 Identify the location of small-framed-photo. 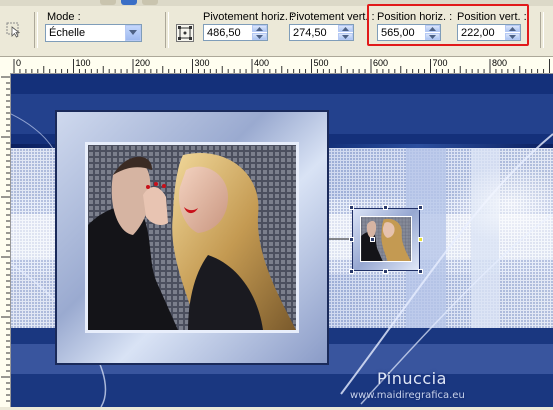
(386, 239).